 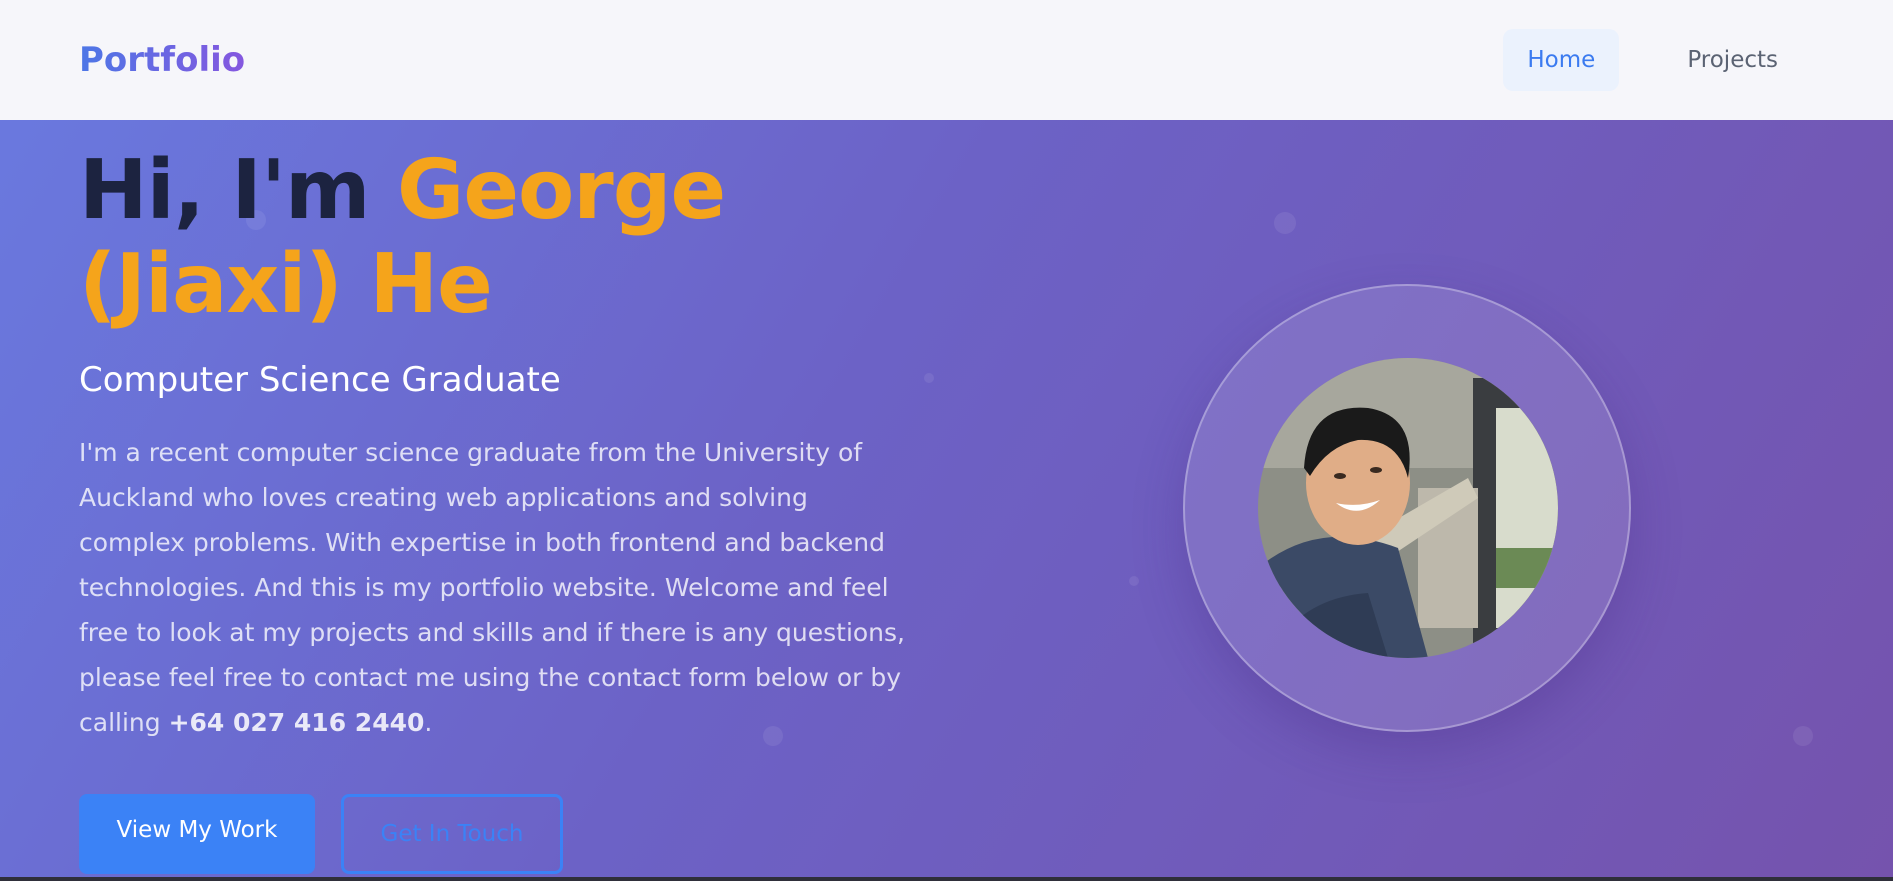 What do you see at coordinates (1732, 60) in the screenshot?
I see `nav-link-projects: Projects` at bounding box center [1732, 60].